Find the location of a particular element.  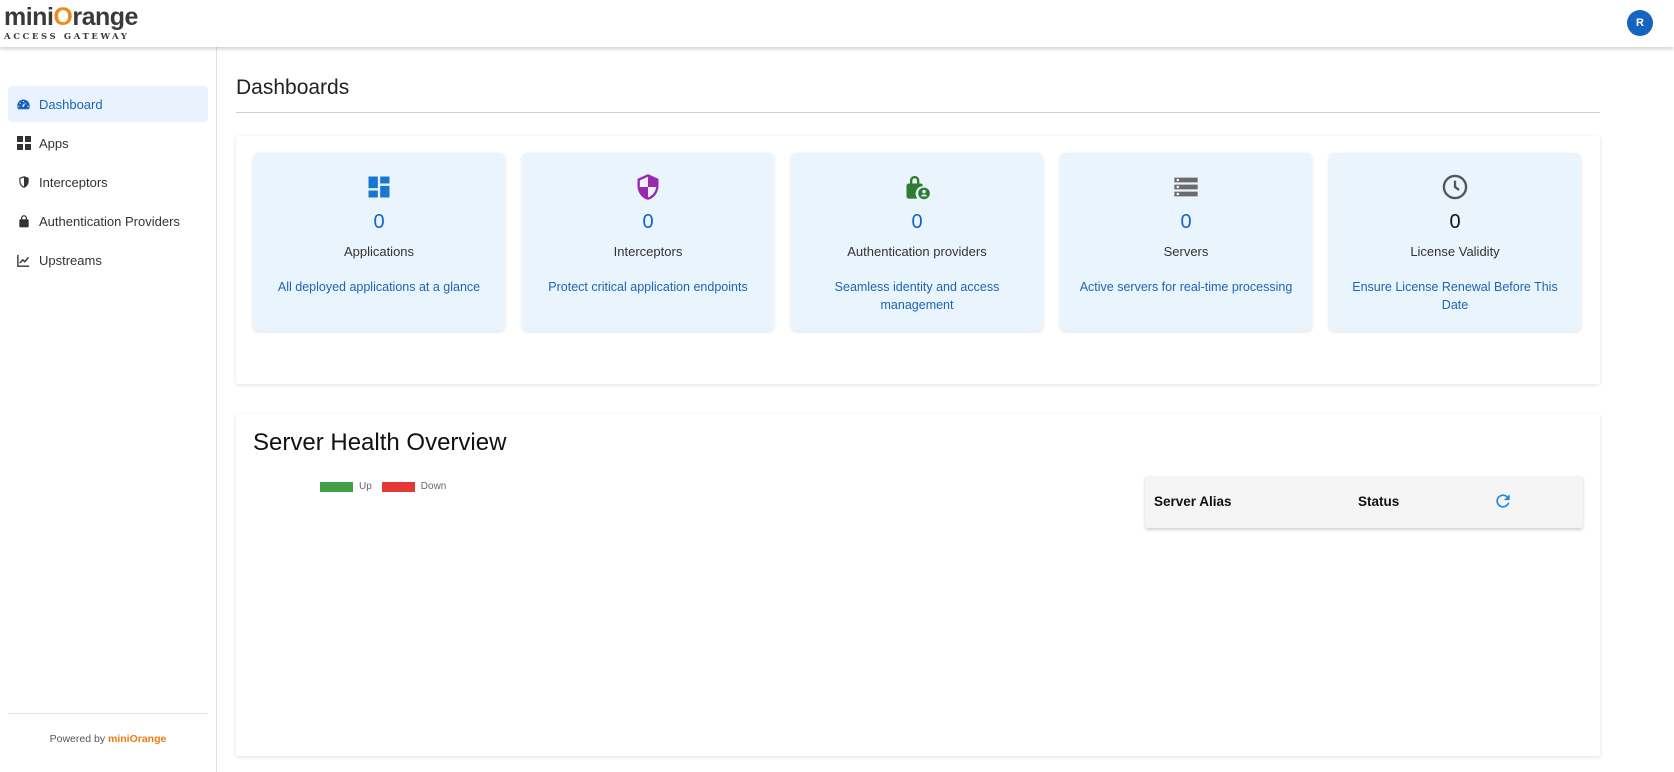

stat-description: Protect critical application endpoints is located at coordinates (648, 287).